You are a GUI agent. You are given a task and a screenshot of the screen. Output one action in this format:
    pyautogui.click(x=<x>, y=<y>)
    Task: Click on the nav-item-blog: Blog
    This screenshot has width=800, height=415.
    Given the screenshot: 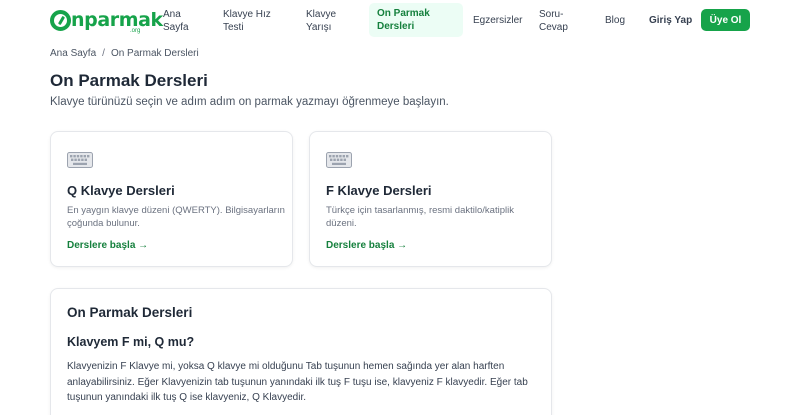 What is the action you would take?
    pyautogui.click(x=615, y=20)
    